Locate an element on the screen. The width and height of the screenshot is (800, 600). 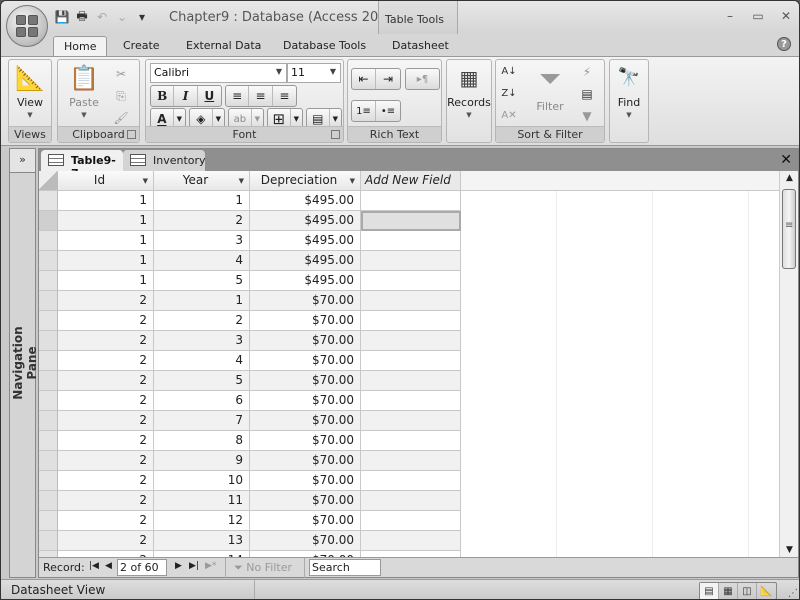
undo-icon: ↶ is located at coordinates (102, 17).